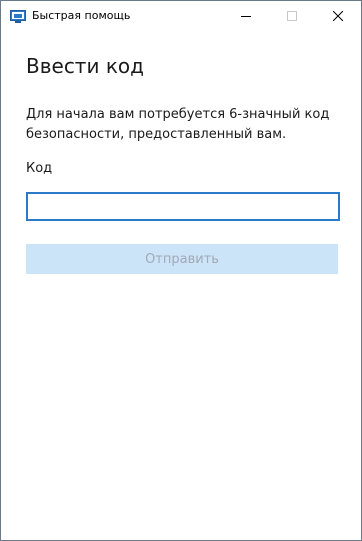 This screenshot has height=541, width=362. I want to click on maximize-icon, so click(292, 16).